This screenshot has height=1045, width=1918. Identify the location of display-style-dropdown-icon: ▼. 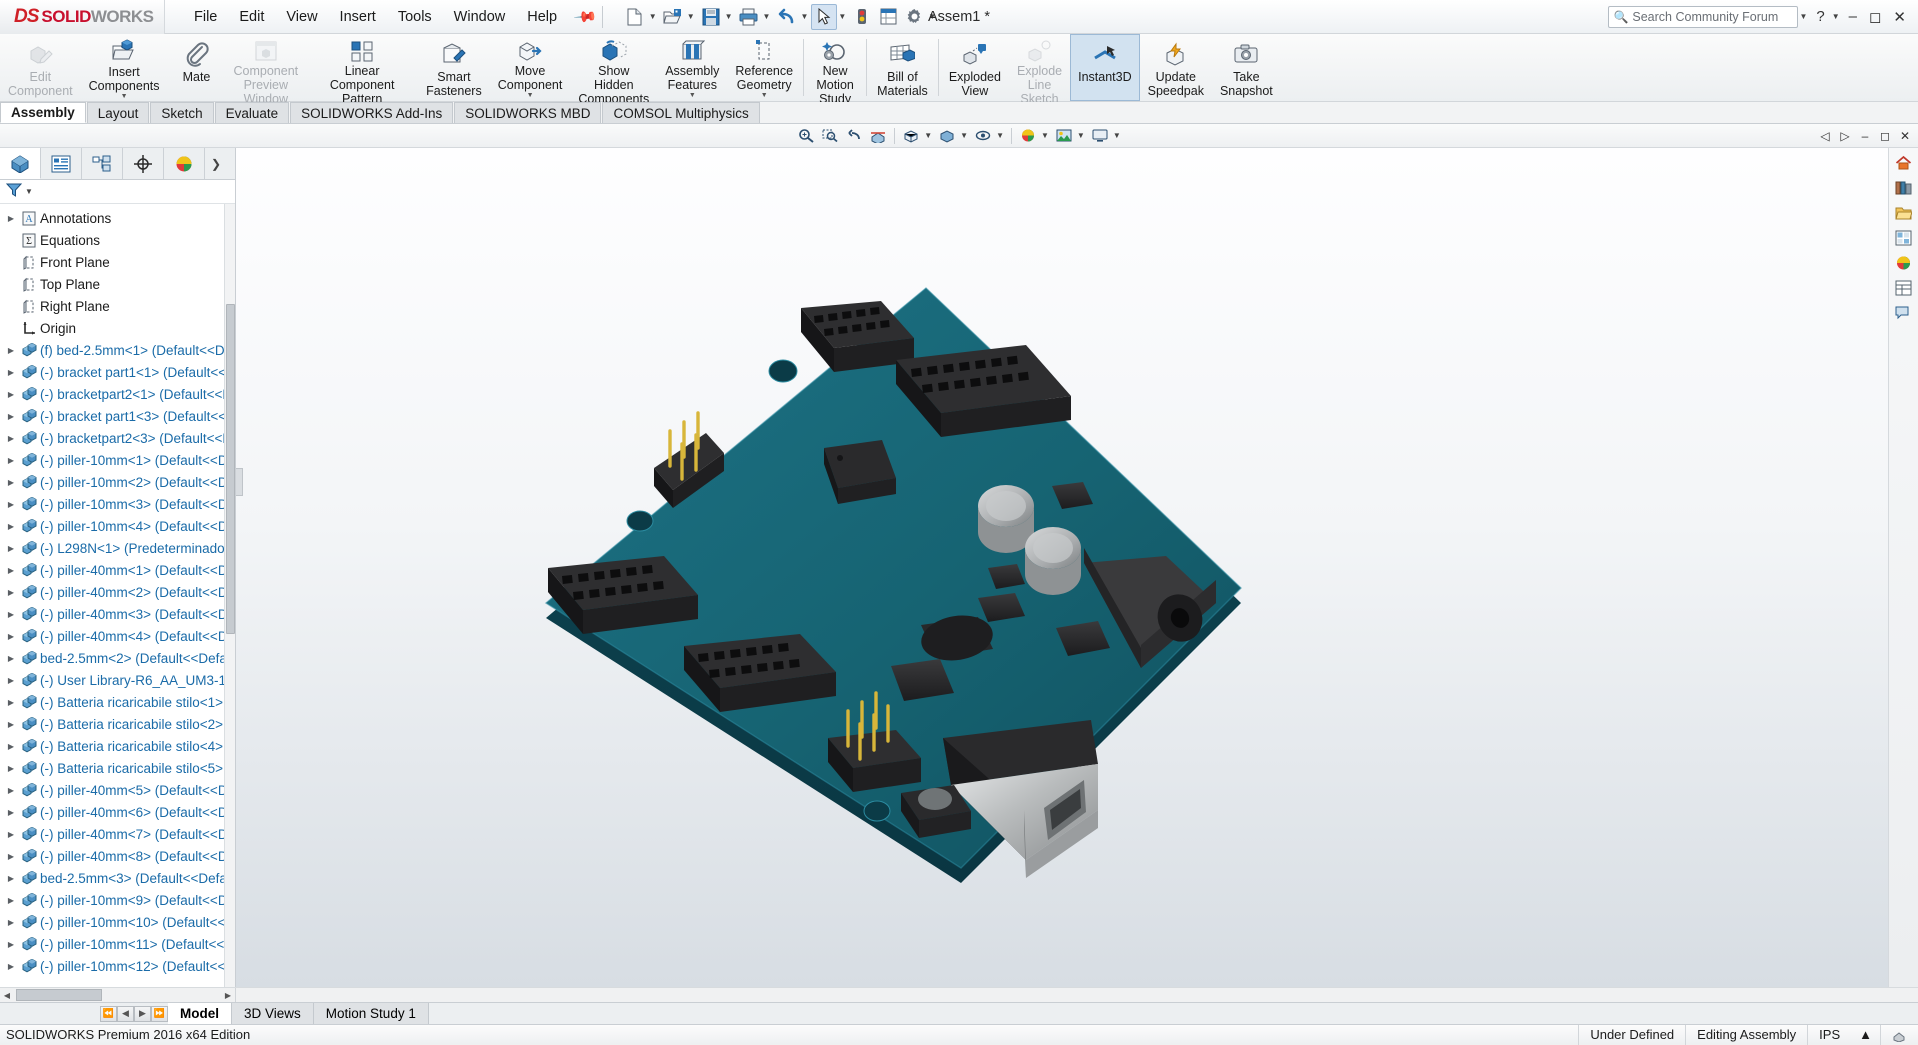
(964, 135).